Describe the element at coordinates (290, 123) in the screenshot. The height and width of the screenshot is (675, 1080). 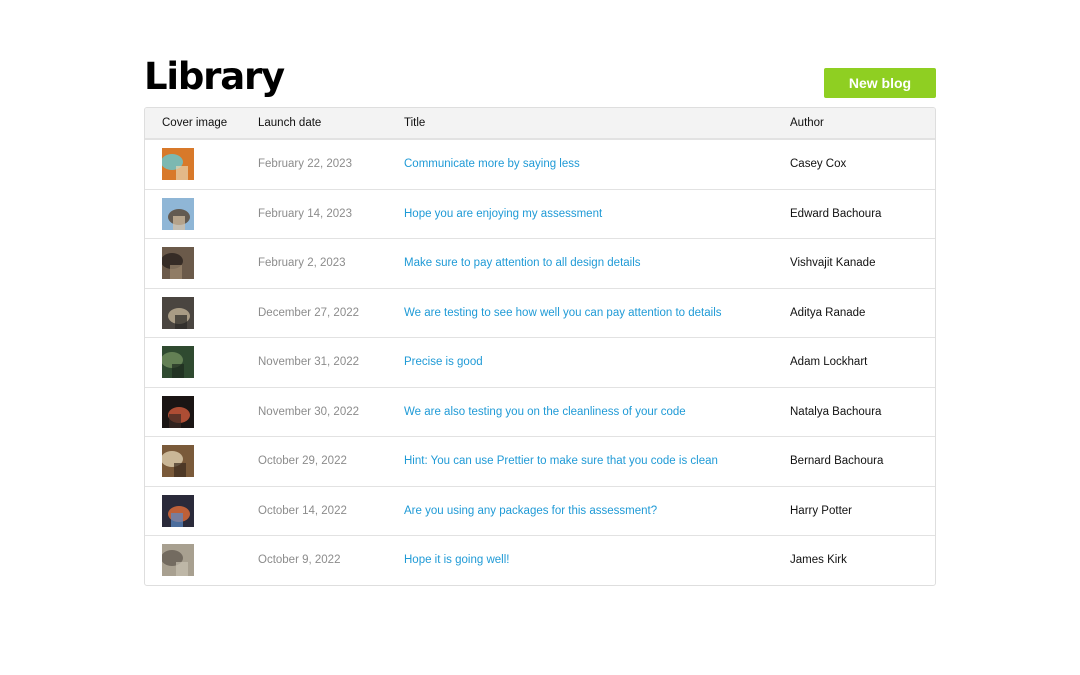
I see `column-header-launch-date: Launch date` at that location.